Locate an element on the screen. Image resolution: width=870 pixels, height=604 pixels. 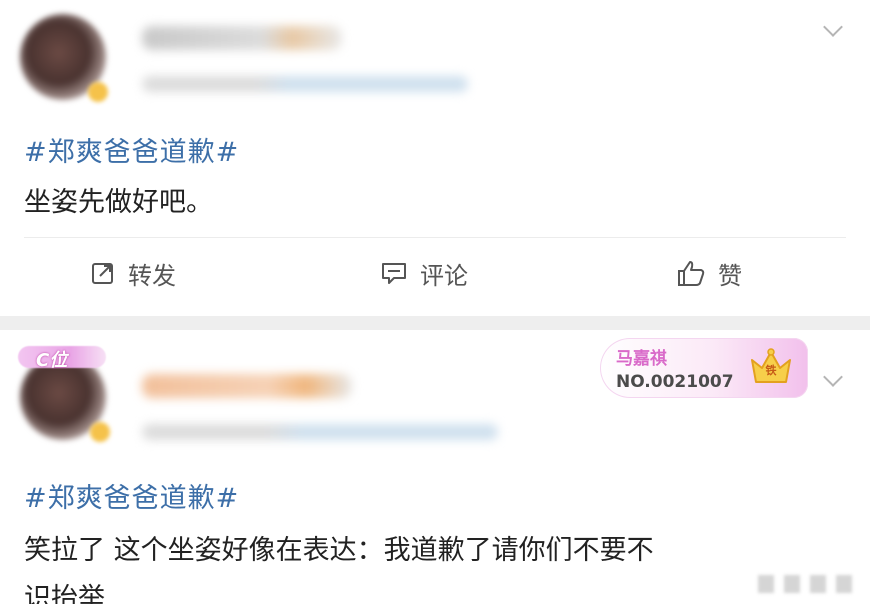
comment-button: 评论 is located at coordinates (424, 273).